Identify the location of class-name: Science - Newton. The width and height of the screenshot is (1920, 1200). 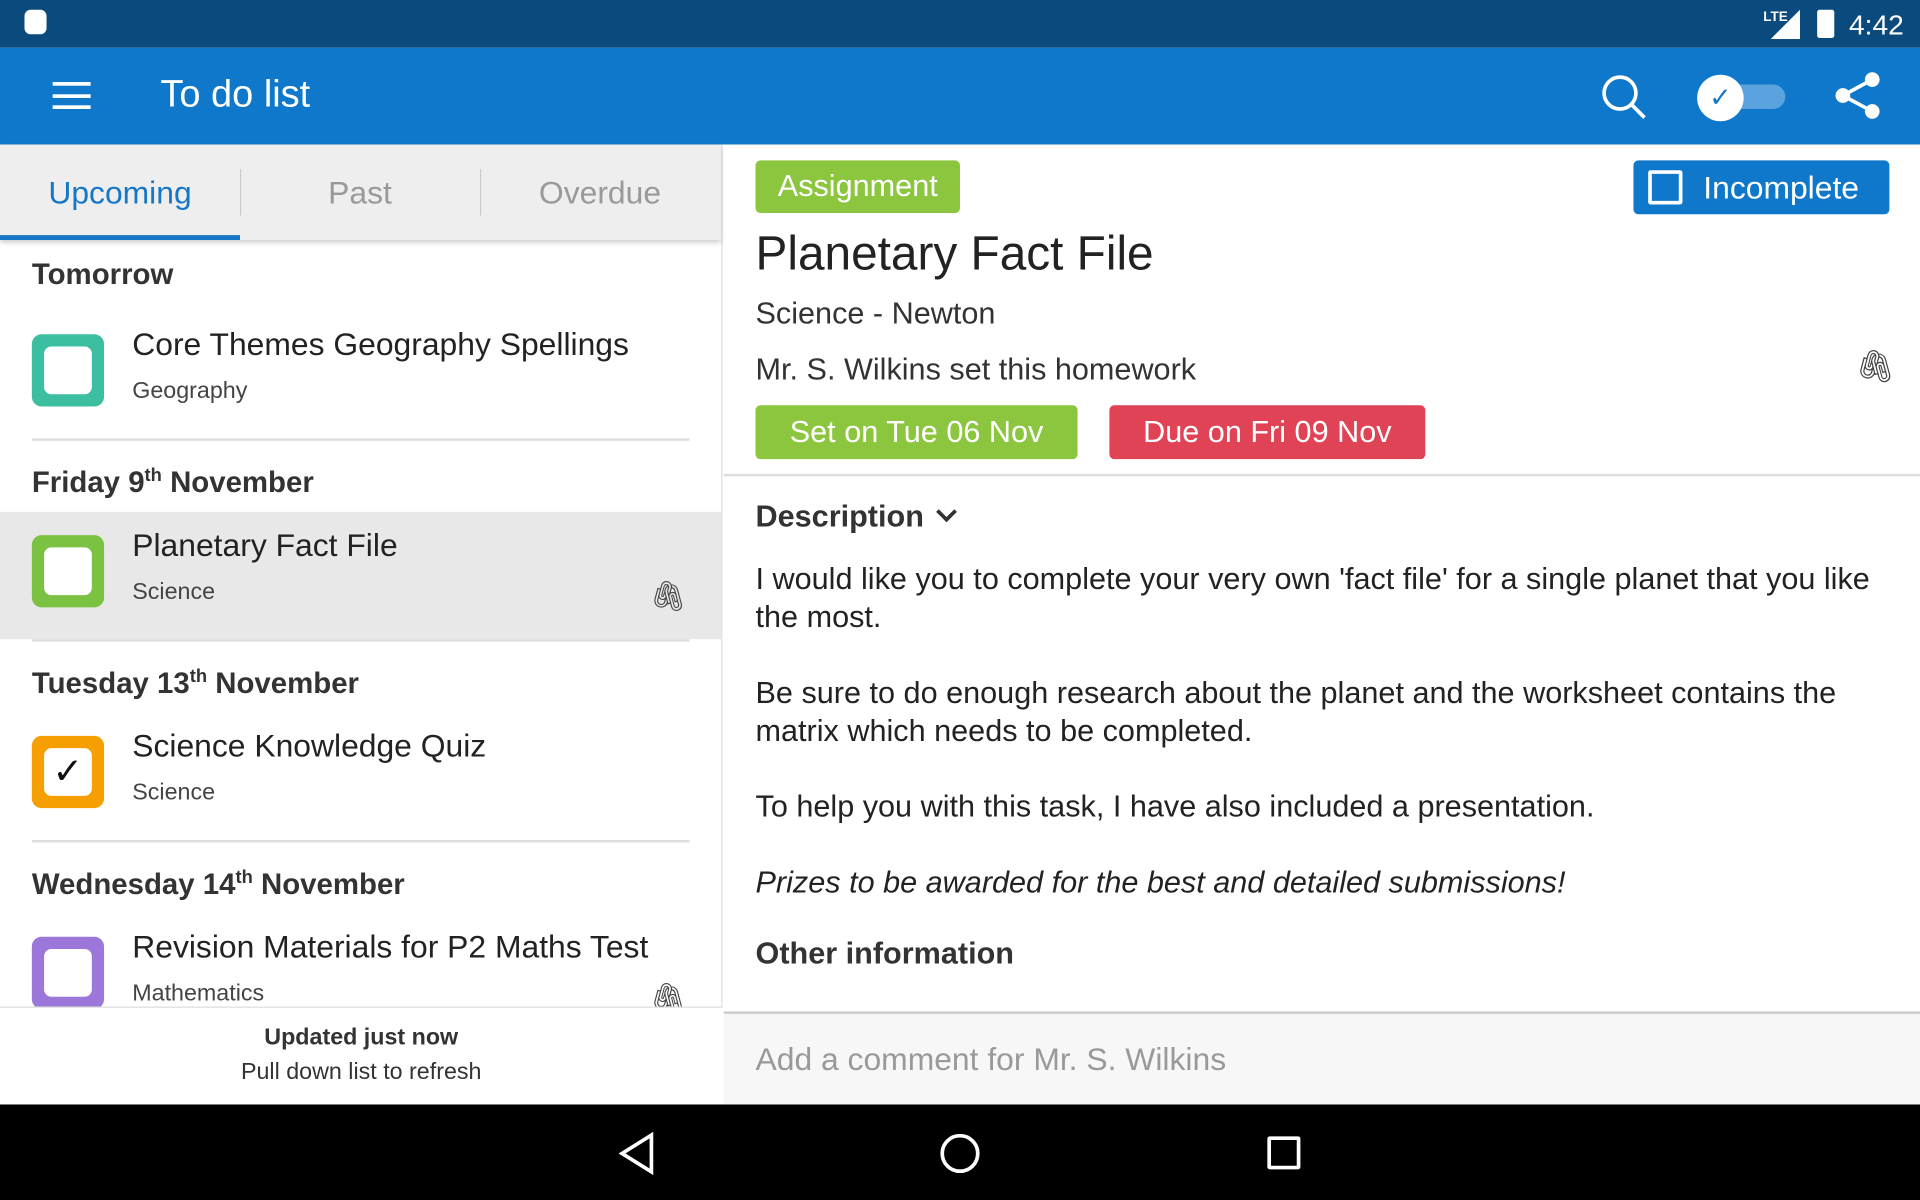
(875, 313).